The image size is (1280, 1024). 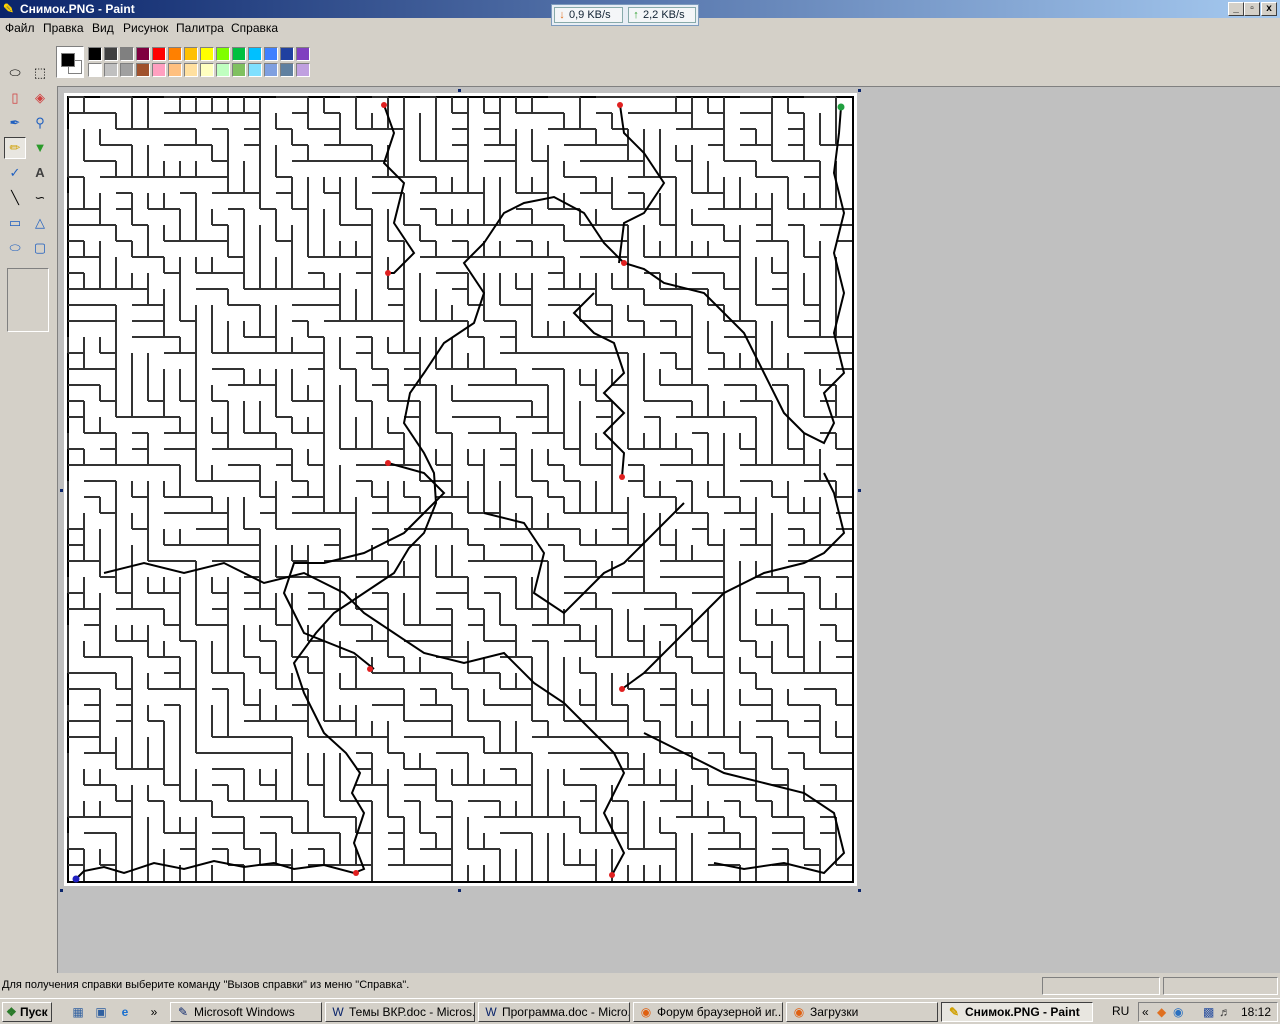 I want to click on resize-handle-left, so click(x=61, y=490).